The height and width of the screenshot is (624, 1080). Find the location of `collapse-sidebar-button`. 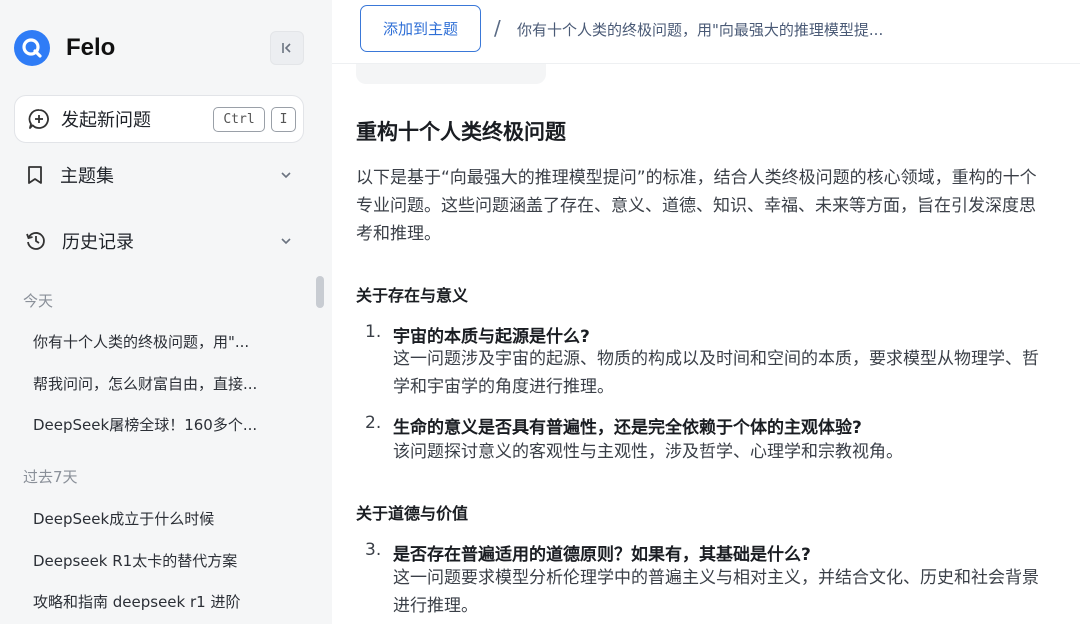

collapse-sidebar-button is located at coordinates (287, 48).